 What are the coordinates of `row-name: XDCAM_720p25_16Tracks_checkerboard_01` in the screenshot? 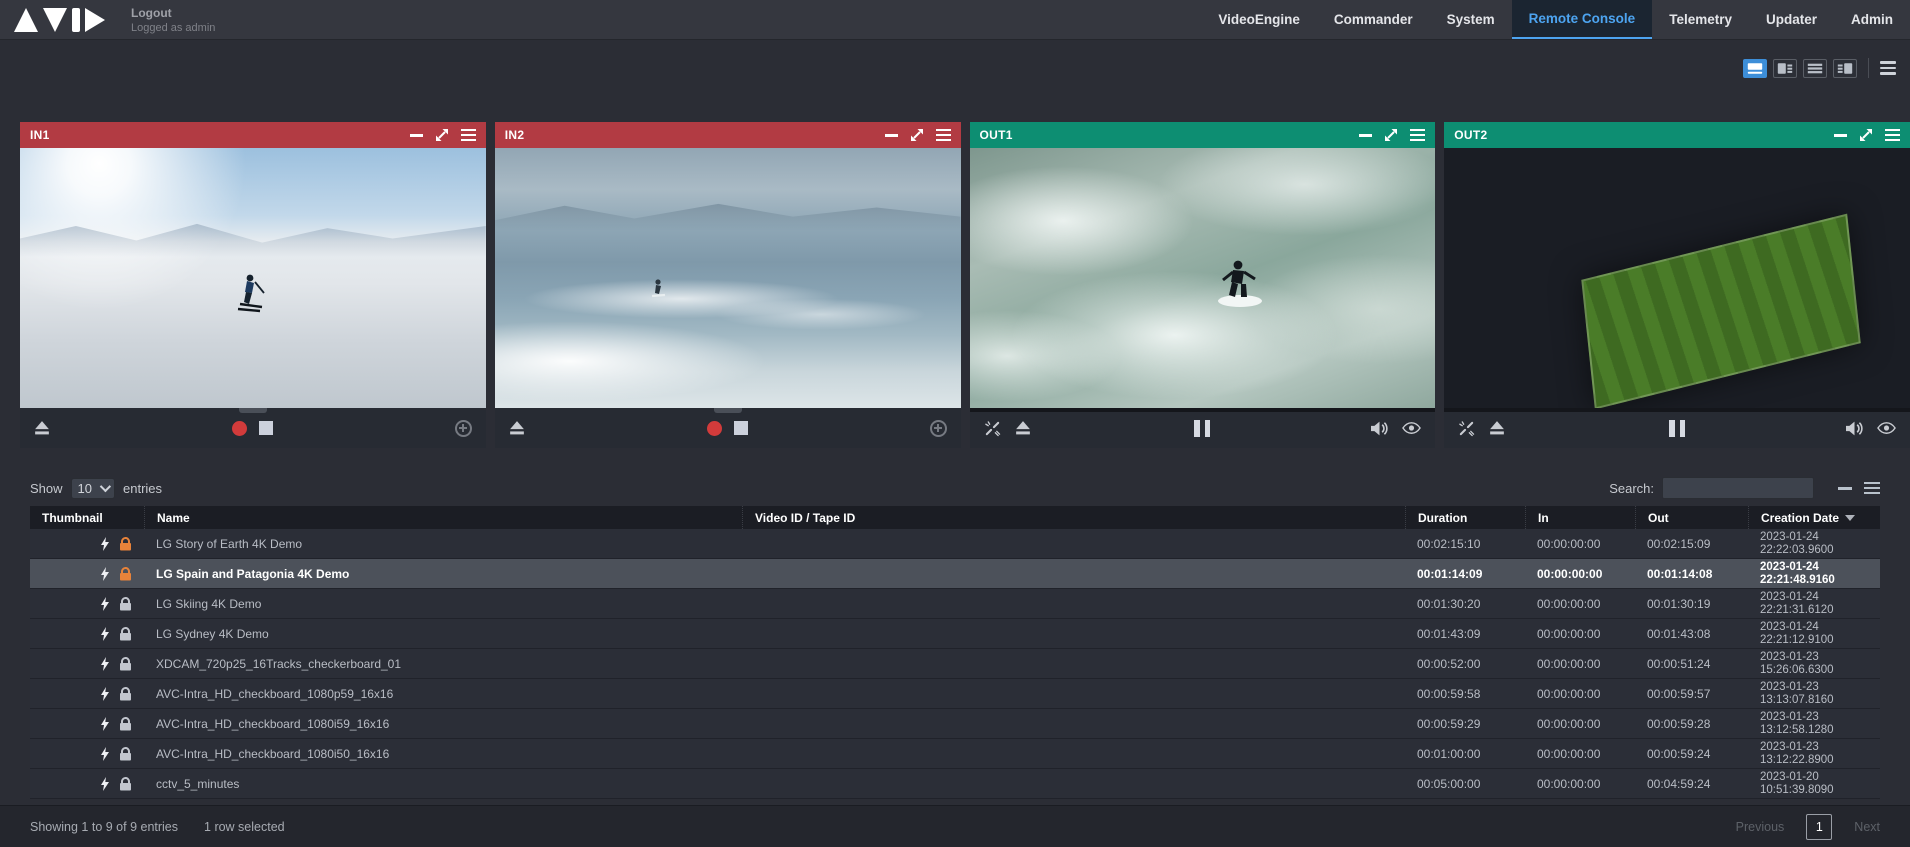 It's located at (279, 663).